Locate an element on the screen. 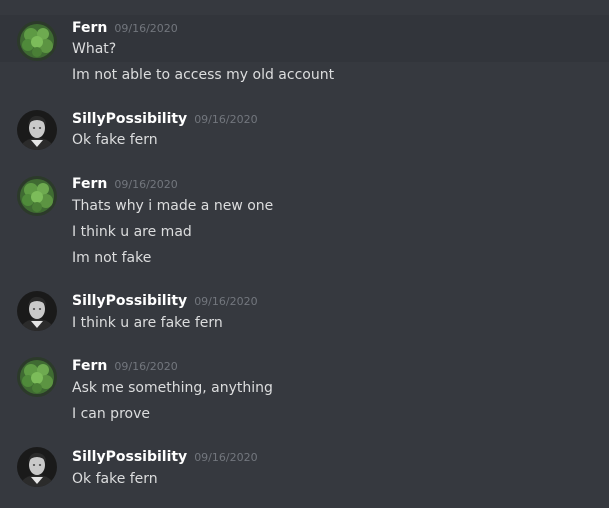 Image resolution: width=609 pixels, height=508 pixels. message-text: Im not able to access my old account is located at coordinates (203, 75).